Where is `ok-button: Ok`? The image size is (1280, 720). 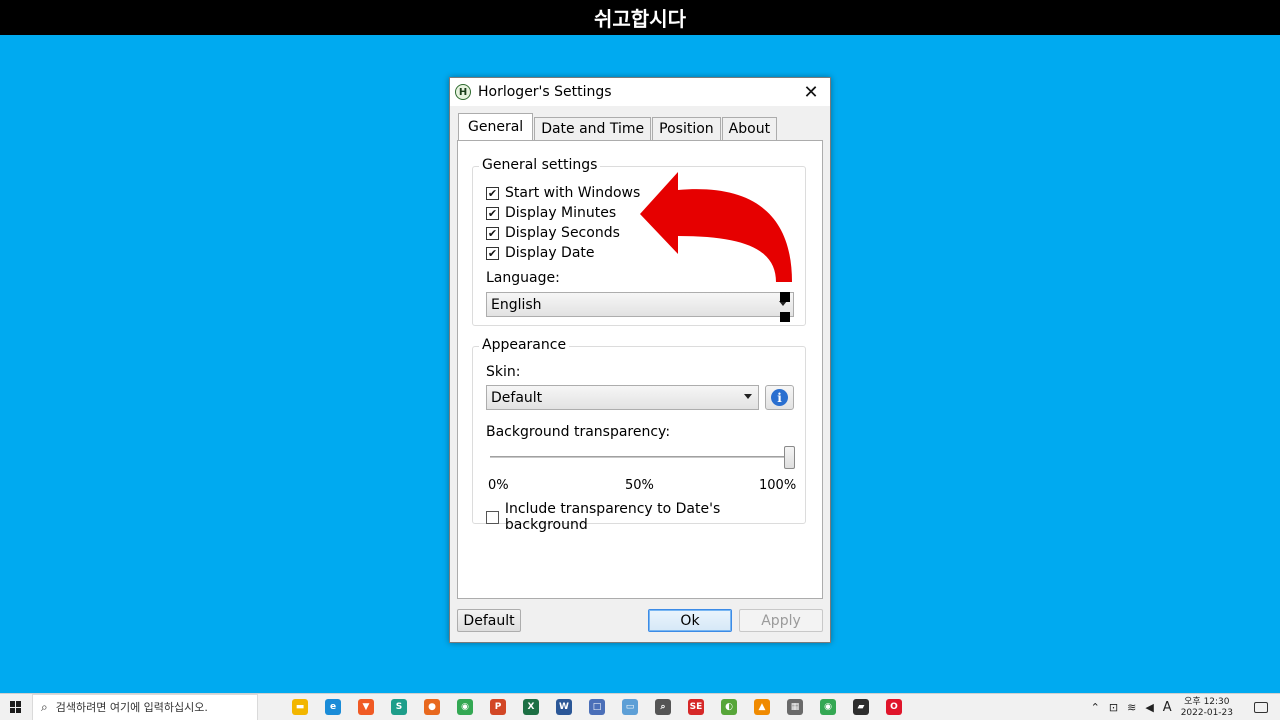
ok-button: Ok is located at coordinates (690, 620).